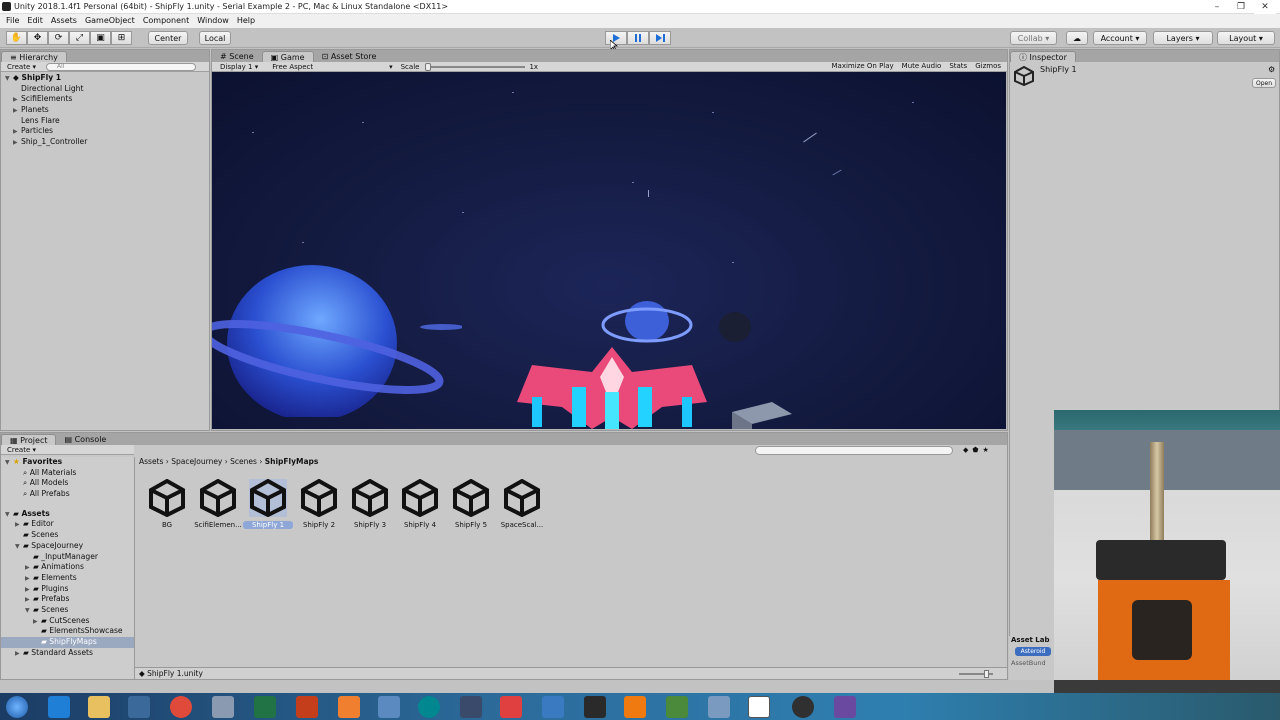  What do you see at coordinates (67, 621) in the screenshot?
I see `folder-item: ▶ ▰ CutScenes` at bounding box center [67, 621].